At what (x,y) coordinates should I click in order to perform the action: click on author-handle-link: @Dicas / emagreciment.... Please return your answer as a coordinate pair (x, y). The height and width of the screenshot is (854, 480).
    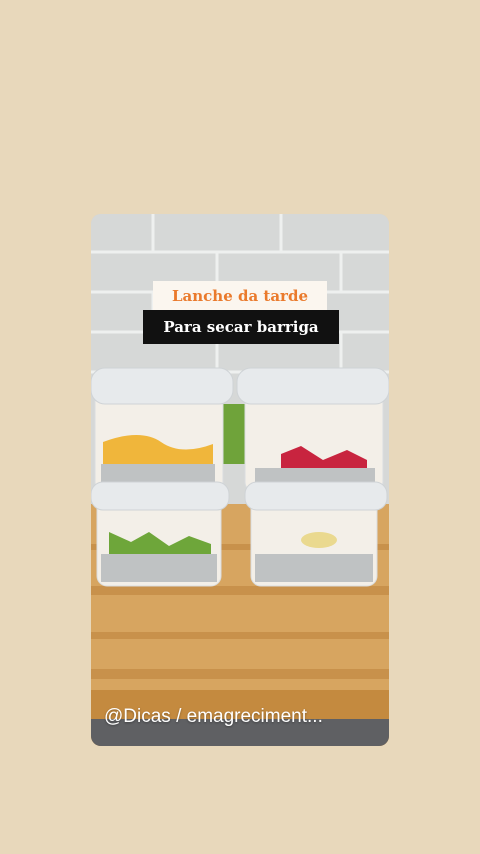
    Looking at the image, I should click on (244, 717).